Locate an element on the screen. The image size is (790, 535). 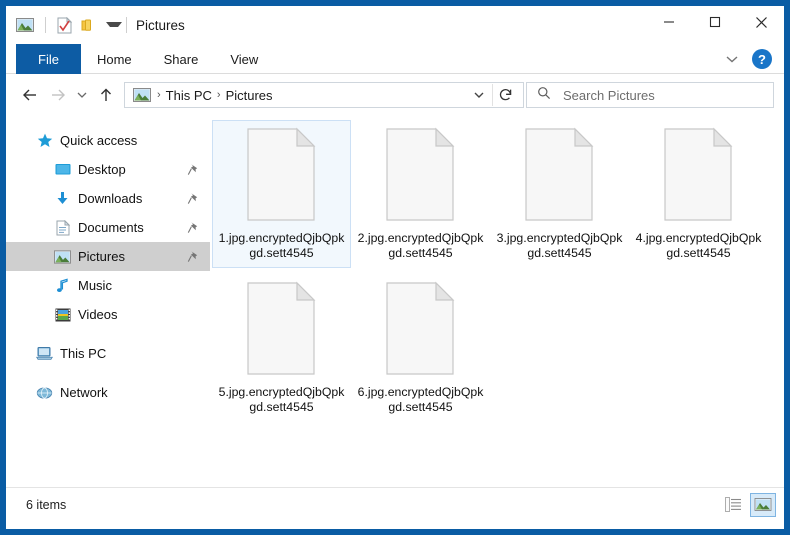
sidebar-label-videos: Videos is located at coordinates (98, 314).